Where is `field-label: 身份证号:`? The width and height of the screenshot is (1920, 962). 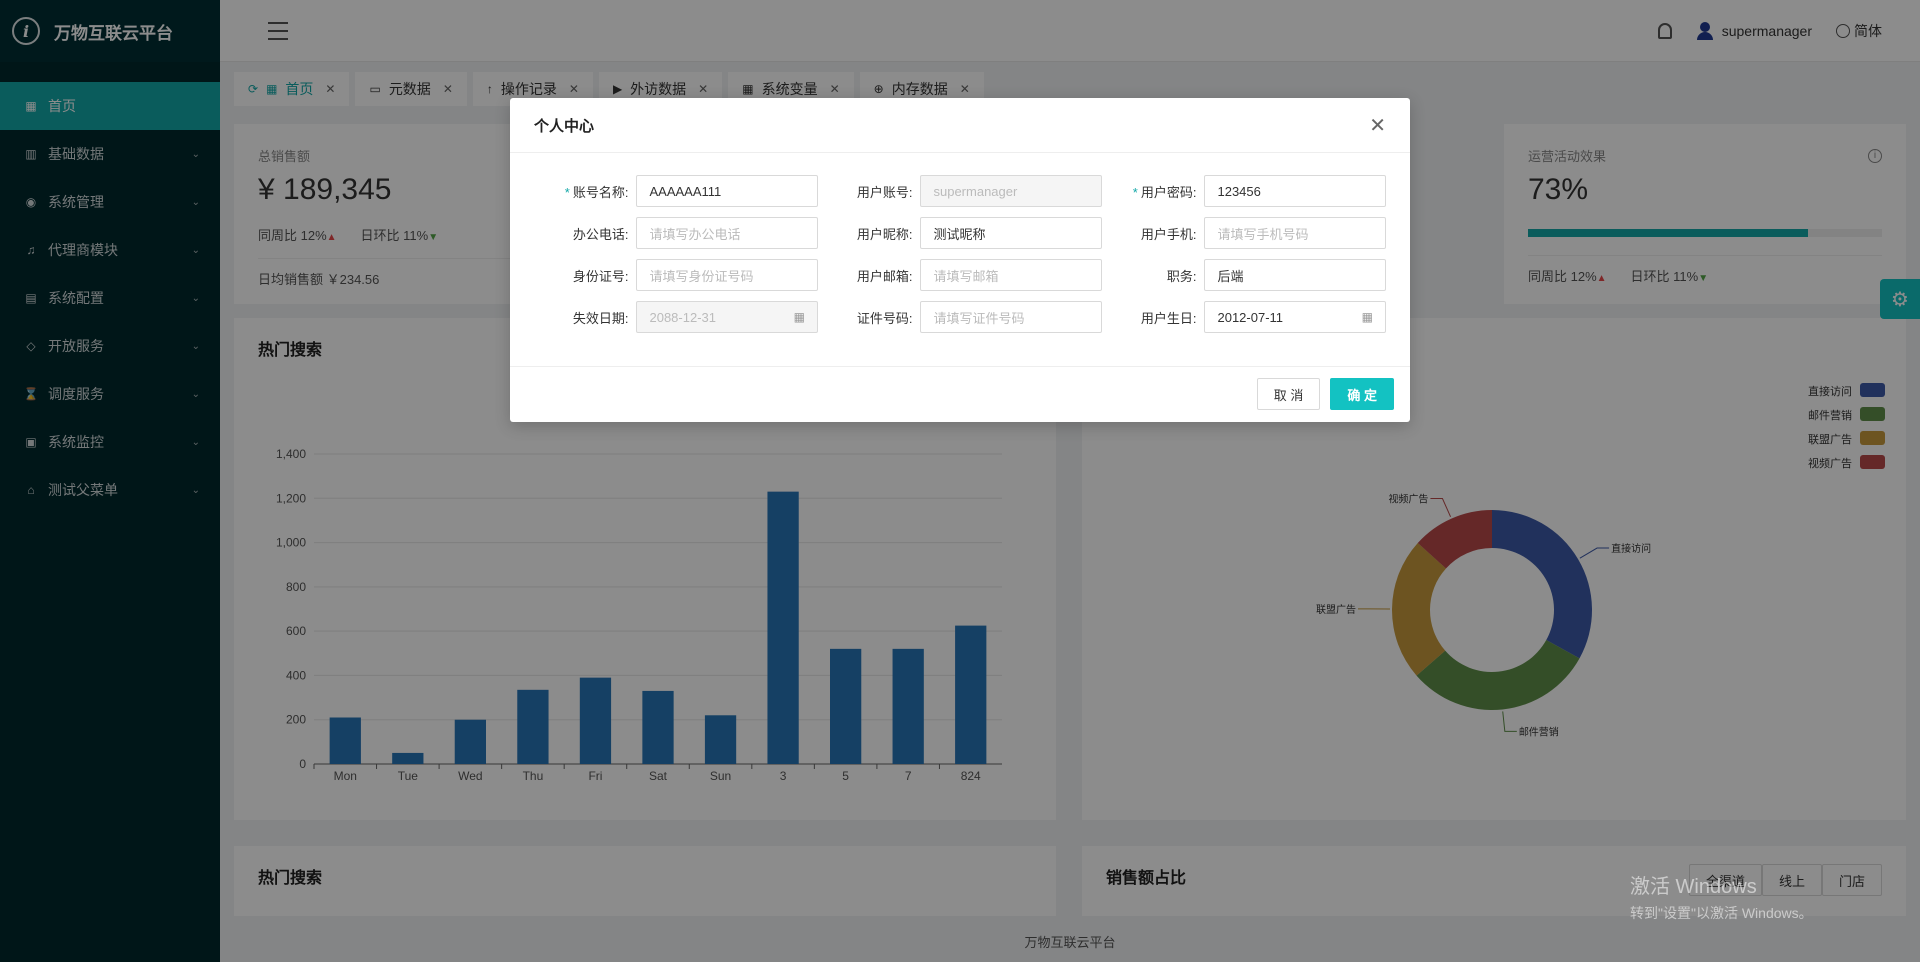 field-label: 身份证号: is located at coordinates (585, 275).